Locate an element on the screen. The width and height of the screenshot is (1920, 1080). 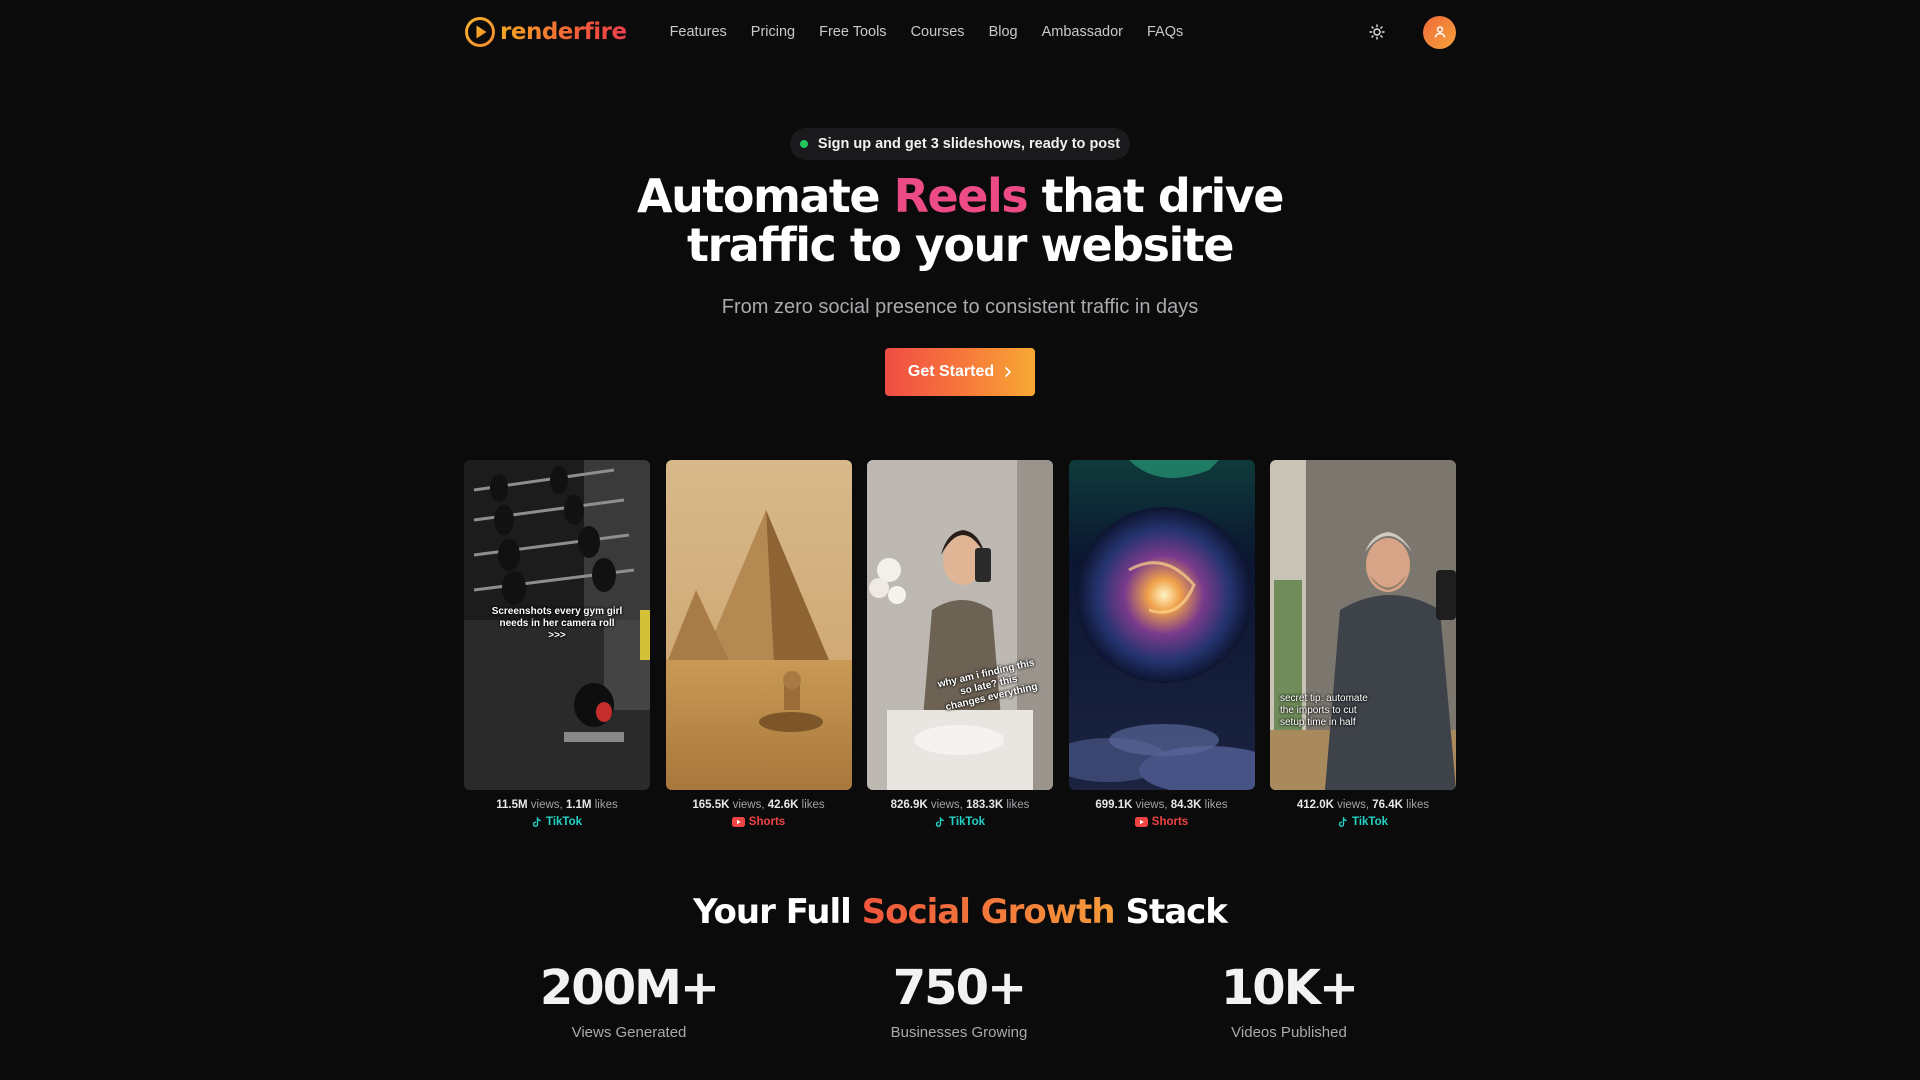
likes-count: 84.3K is located at coordinates (1186, 805).